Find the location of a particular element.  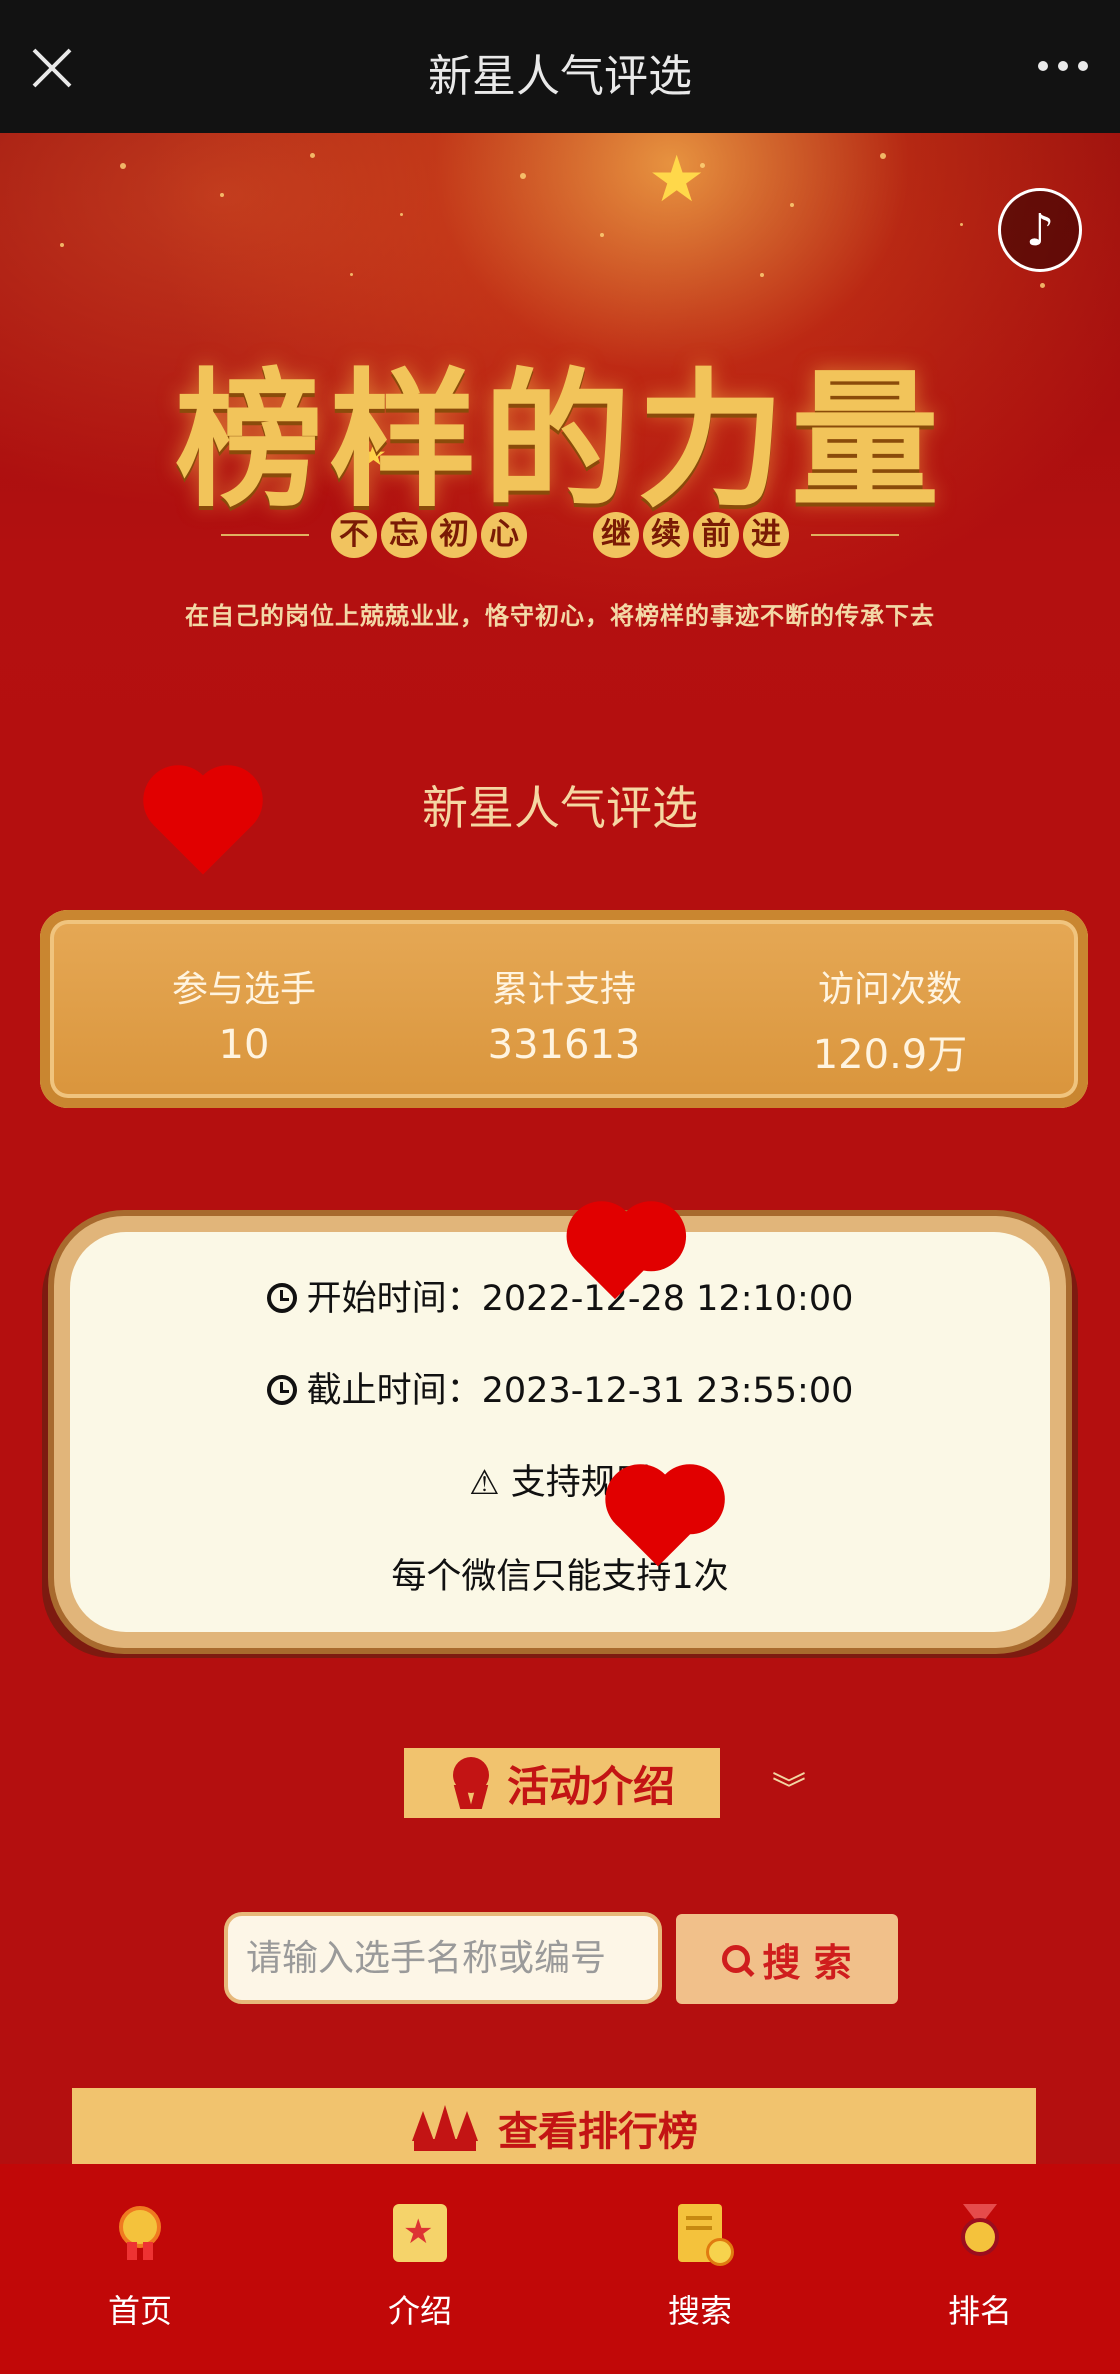

nav-item-search: 搜索 is located at coordinates (700, 2268).